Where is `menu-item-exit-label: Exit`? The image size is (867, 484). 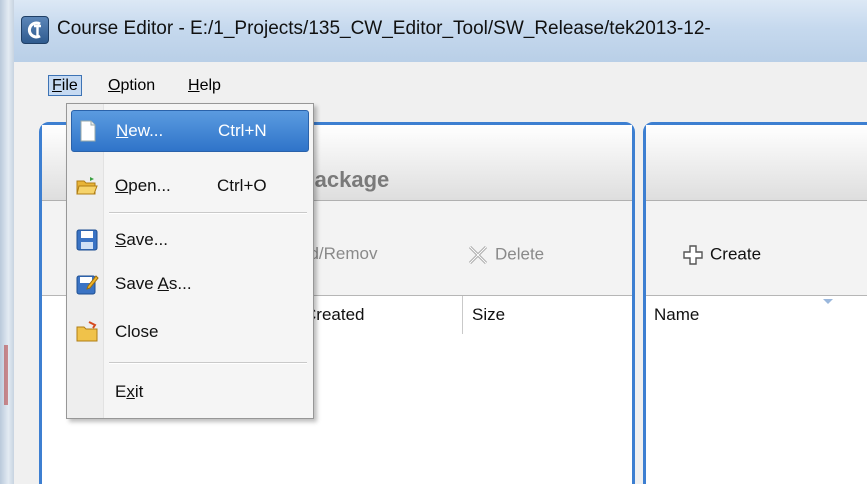 menu-item-exit-label: Exit is located at coordinates (129, 392).